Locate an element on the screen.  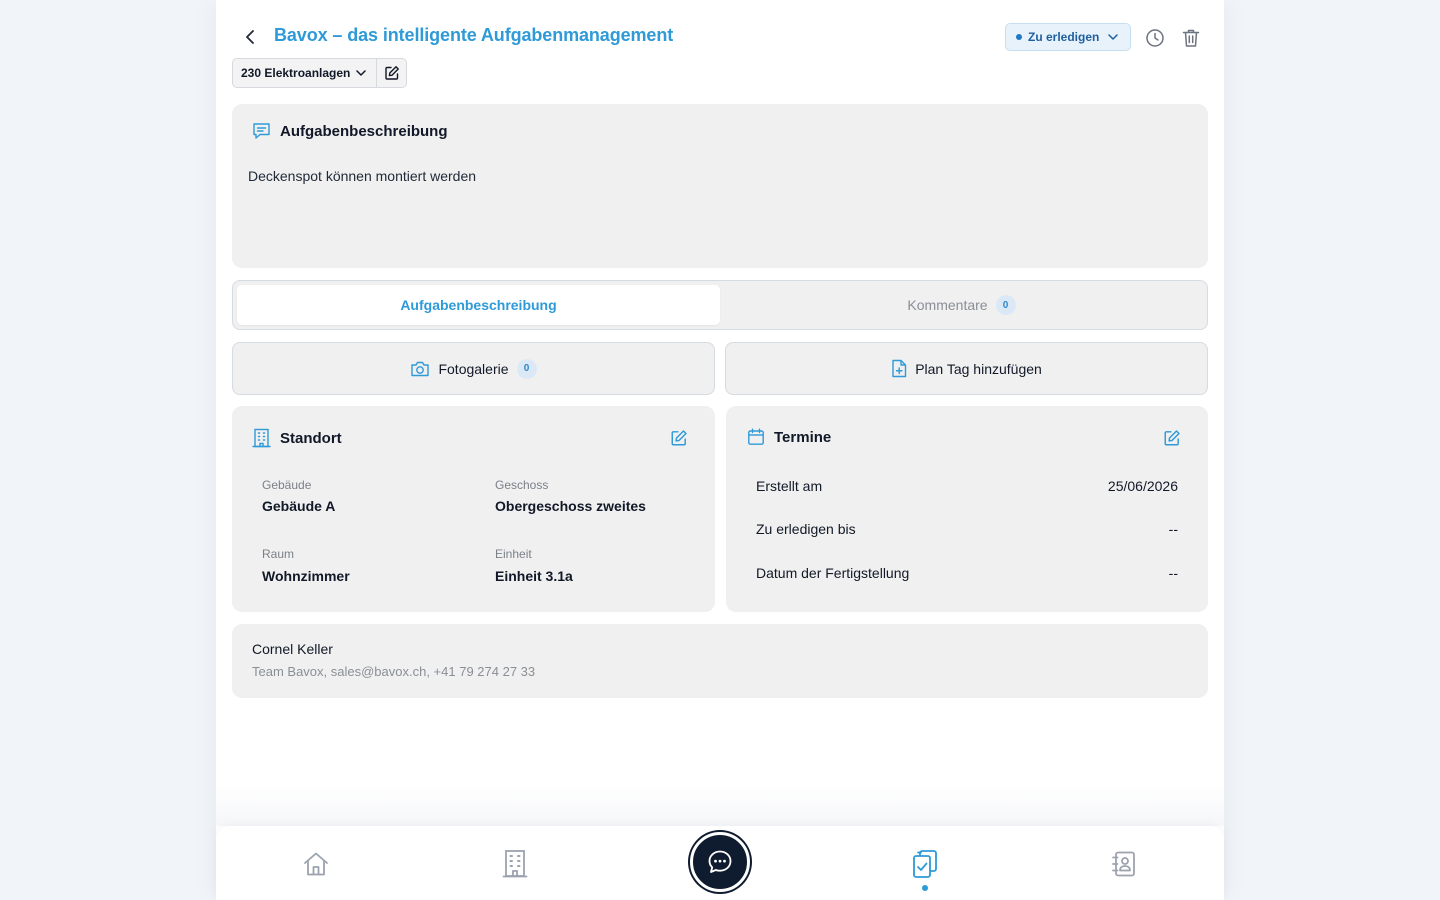
calendar-icon is located at coordinates (756, 436).